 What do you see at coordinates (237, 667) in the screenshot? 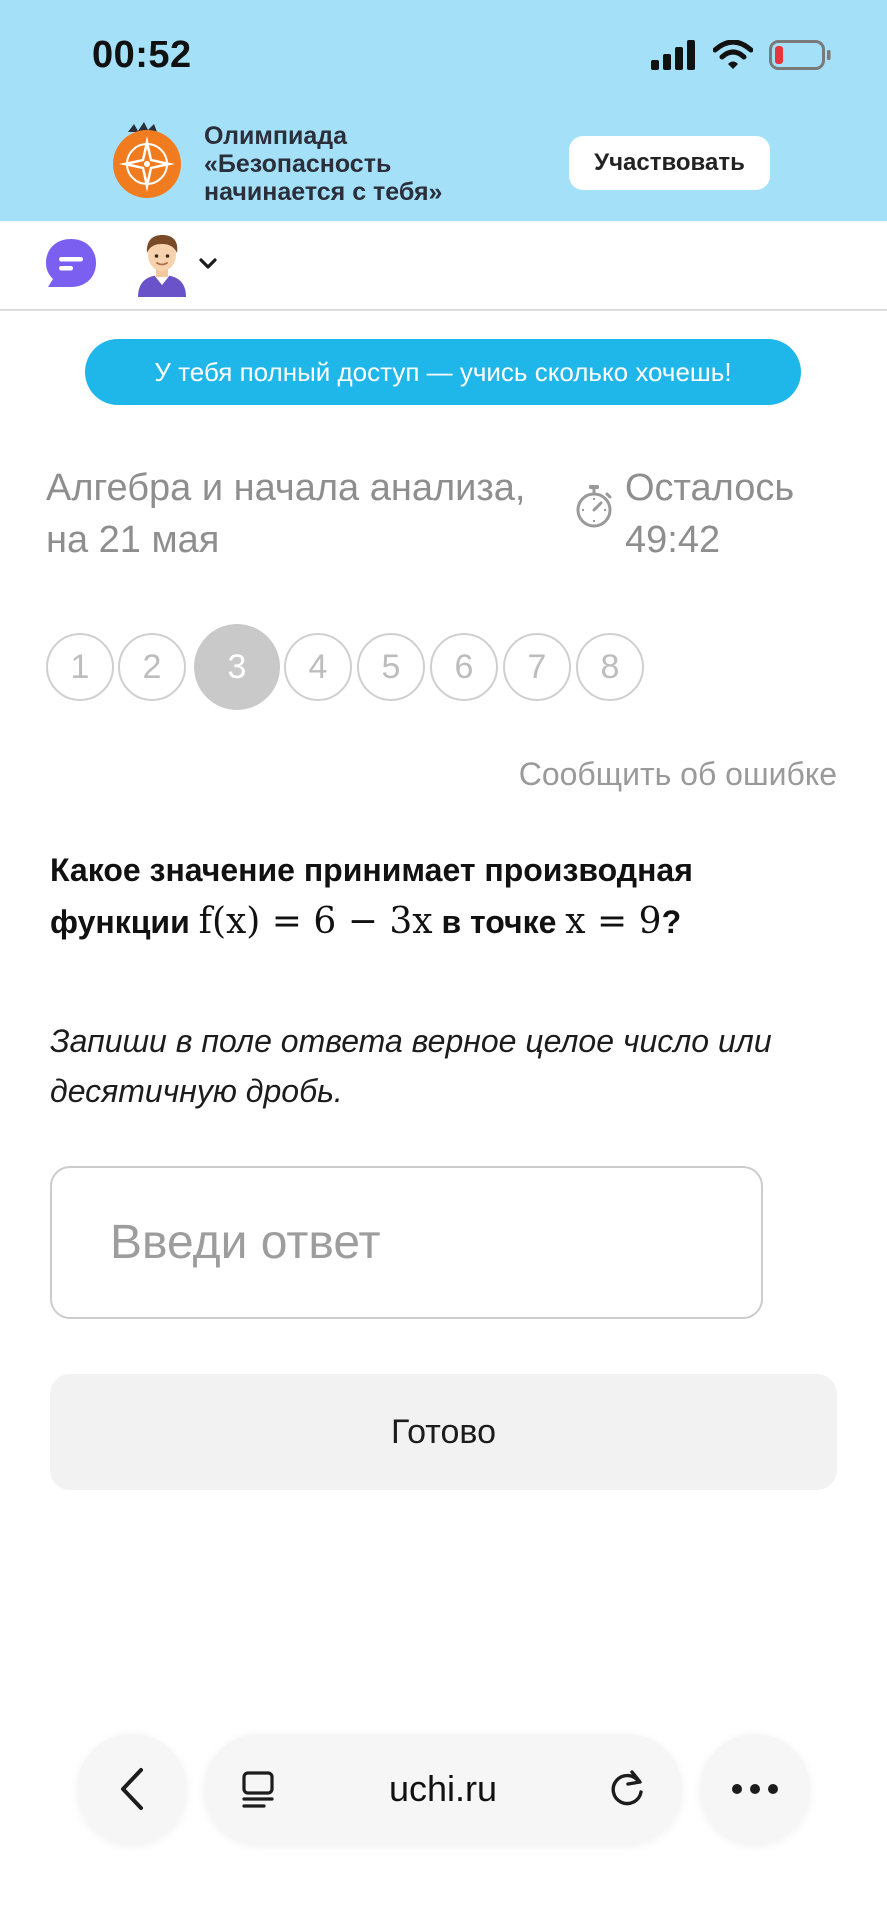
I see `page-bubble-3-current: 3` at bounding box center [237, 667].